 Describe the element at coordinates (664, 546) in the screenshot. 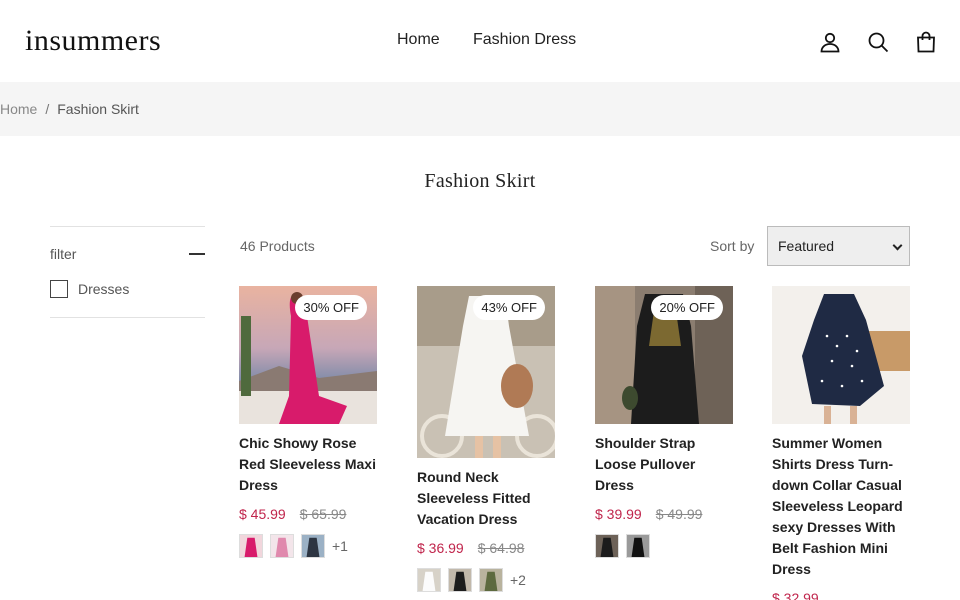

I see `color-swatches` at that location.